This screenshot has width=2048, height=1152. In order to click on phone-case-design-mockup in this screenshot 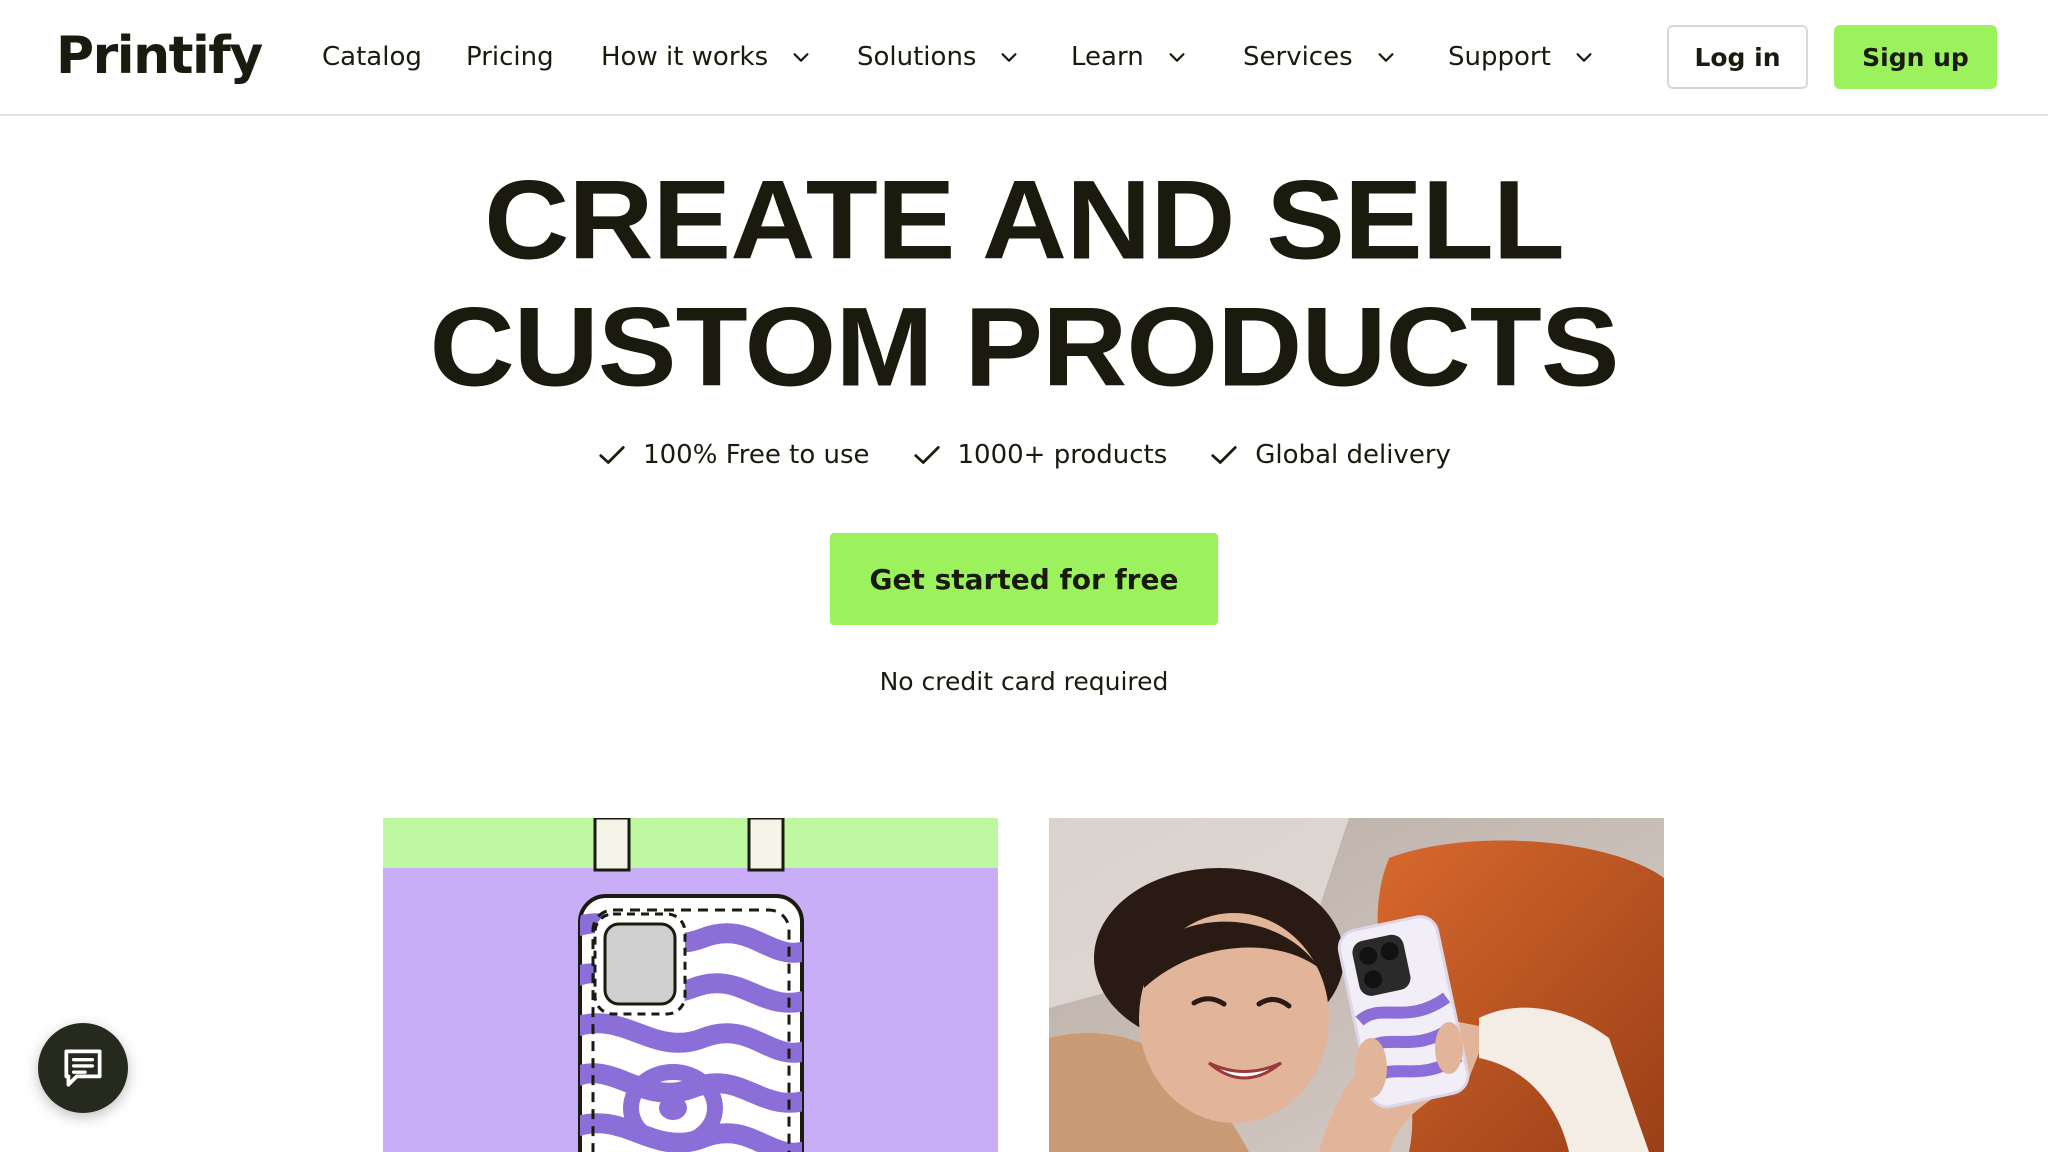, I will do `click(690, 985)`.